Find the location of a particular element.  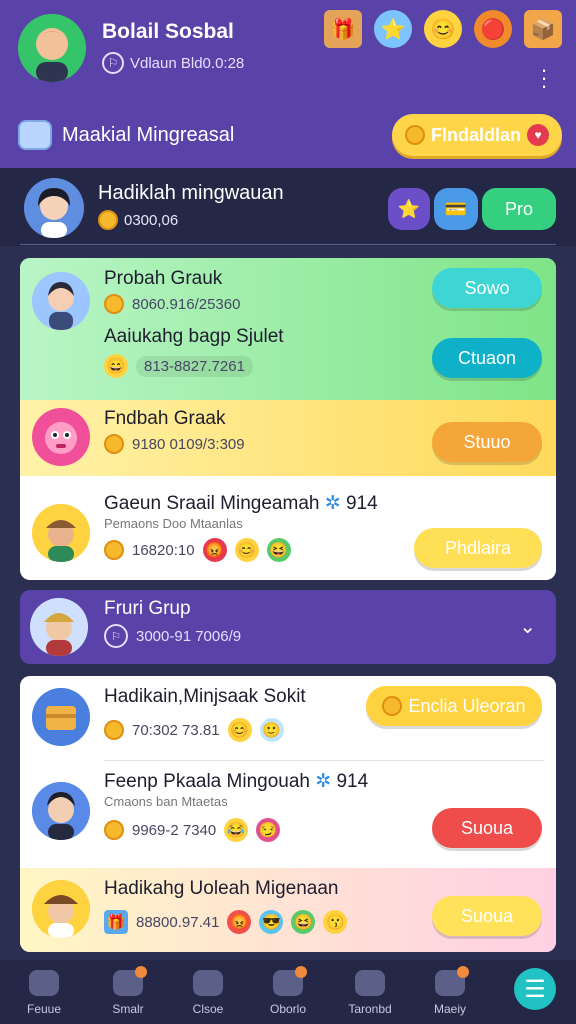

wallet-button: 💳 is located at coordinates (456, 209).